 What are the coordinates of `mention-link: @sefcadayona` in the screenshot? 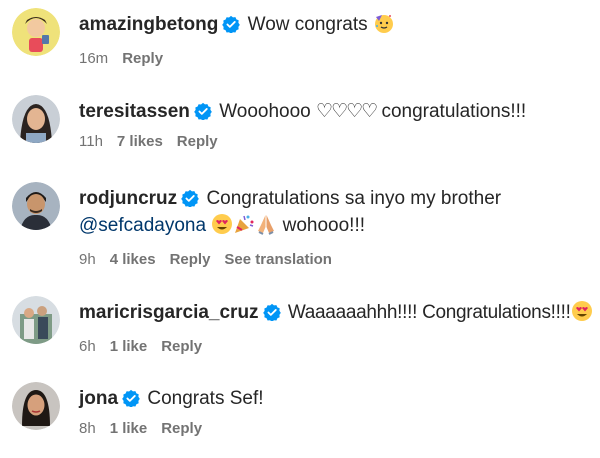 It's located at (142, 225).